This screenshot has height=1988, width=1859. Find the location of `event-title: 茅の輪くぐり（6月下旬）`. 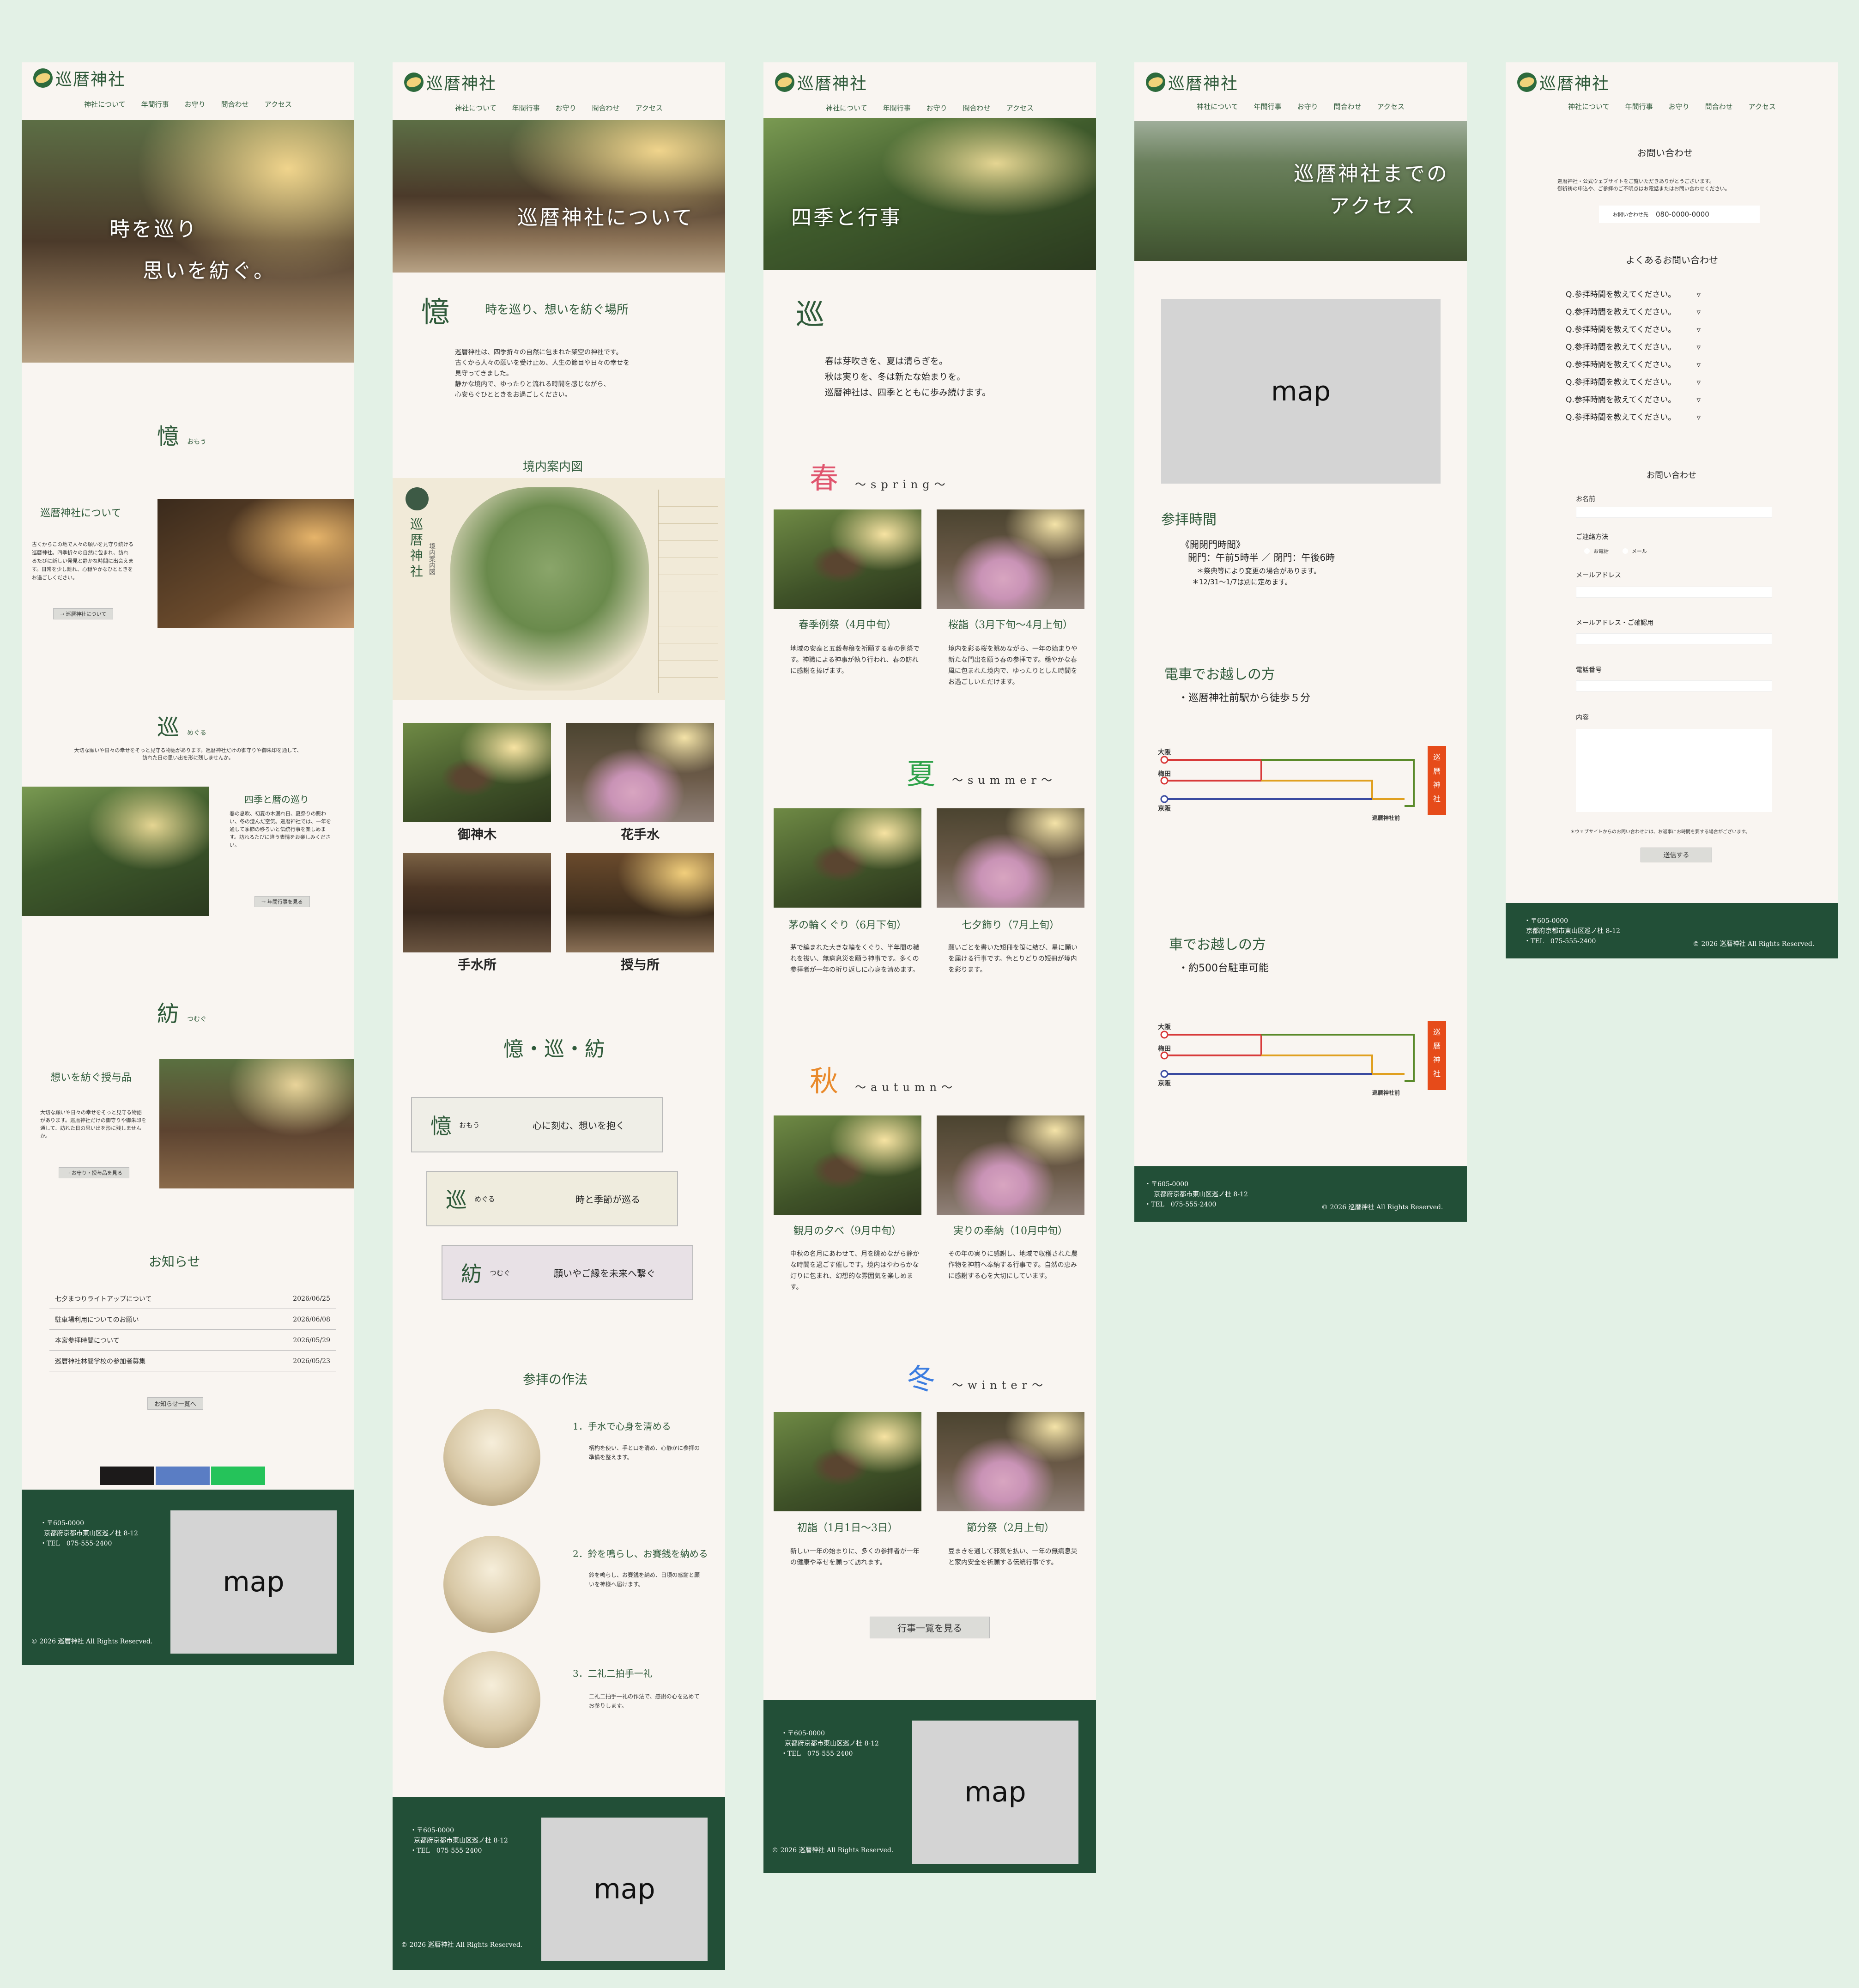

event-title: 茅の輪くぐり（6月下旬） is located at coordinates (847, 925).